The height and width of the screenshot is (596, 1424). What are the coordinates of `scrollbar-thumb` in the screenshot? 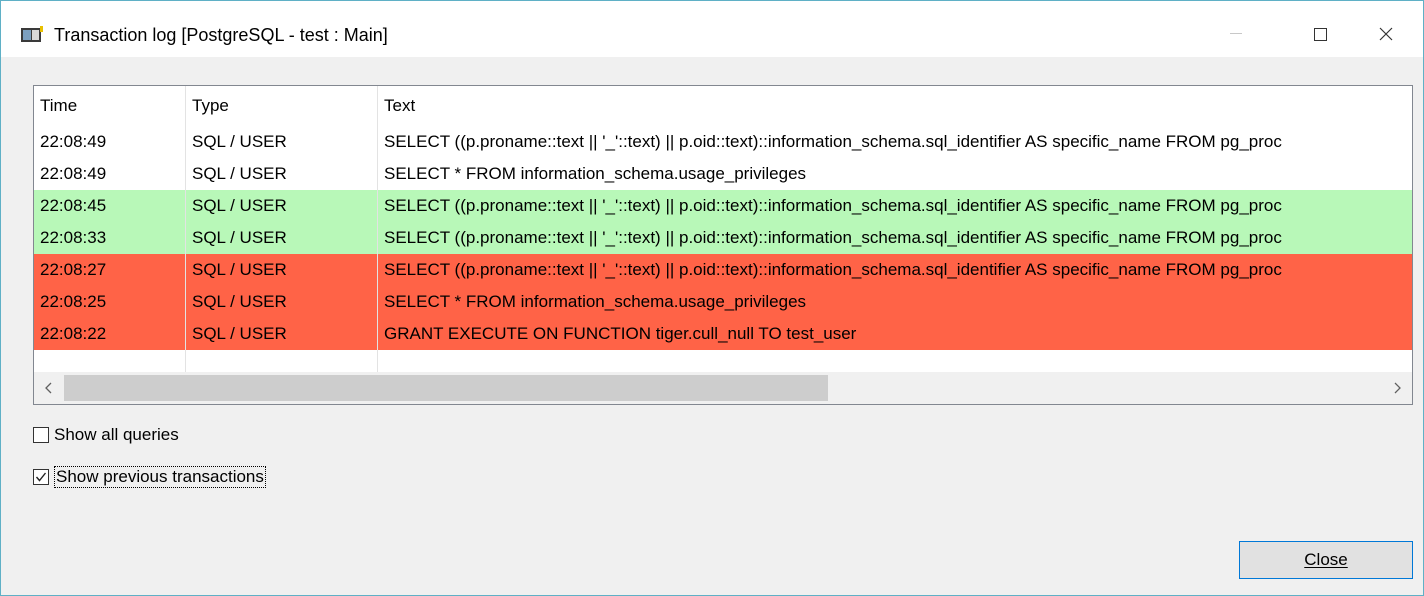 It's located at (446, 388).